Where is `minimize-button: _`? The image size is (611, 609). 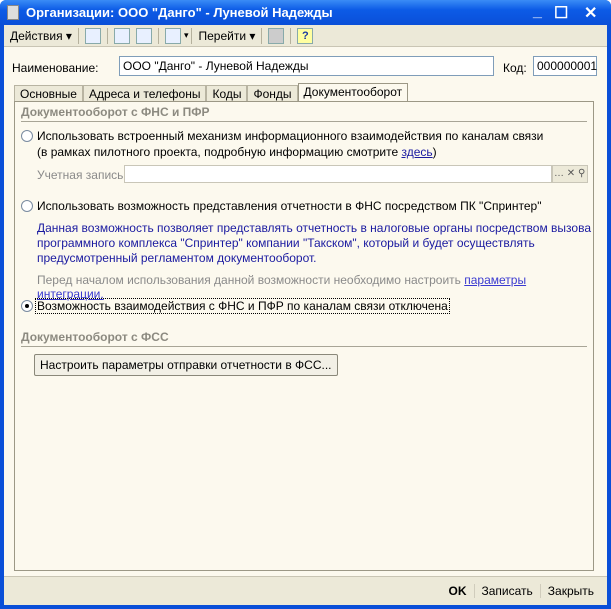
minimize-button: _ is located at coordinates (537, 12).